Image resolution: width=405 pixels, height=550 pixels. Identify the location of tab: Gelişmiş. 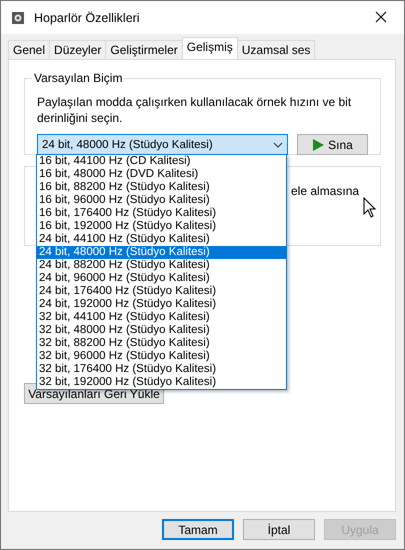
(210, 48).